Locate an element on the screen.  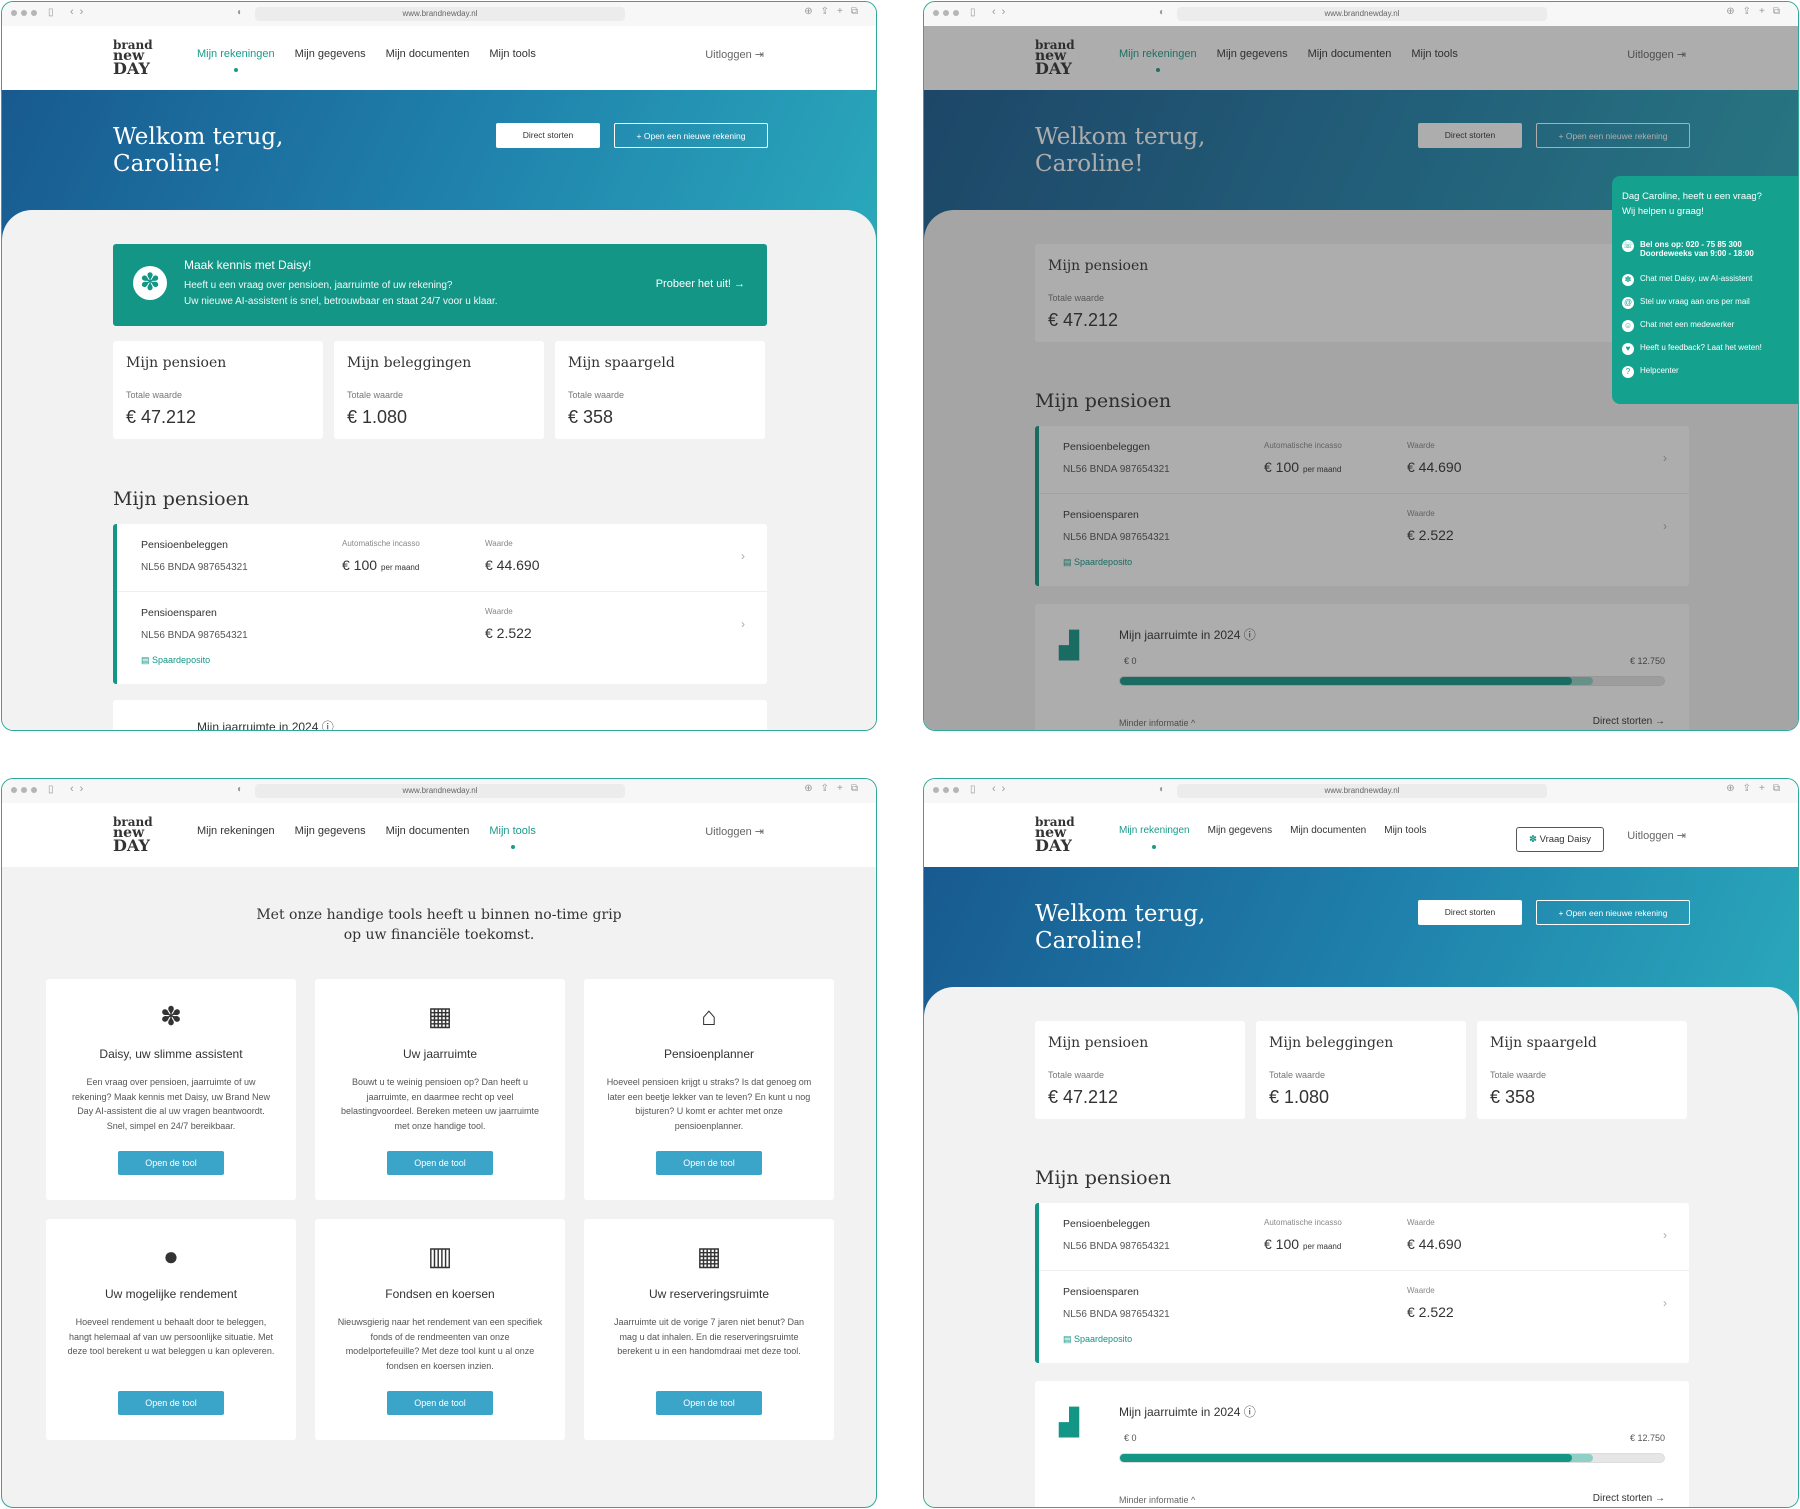
vraag-daisy-button: ✽ Vraag Daisy is located at coordinates (1560, 839).